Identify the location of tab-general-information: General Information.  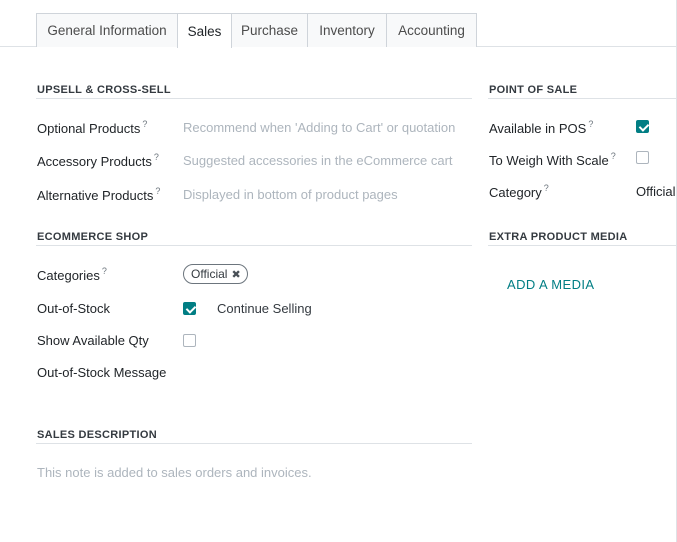
(107, 30).